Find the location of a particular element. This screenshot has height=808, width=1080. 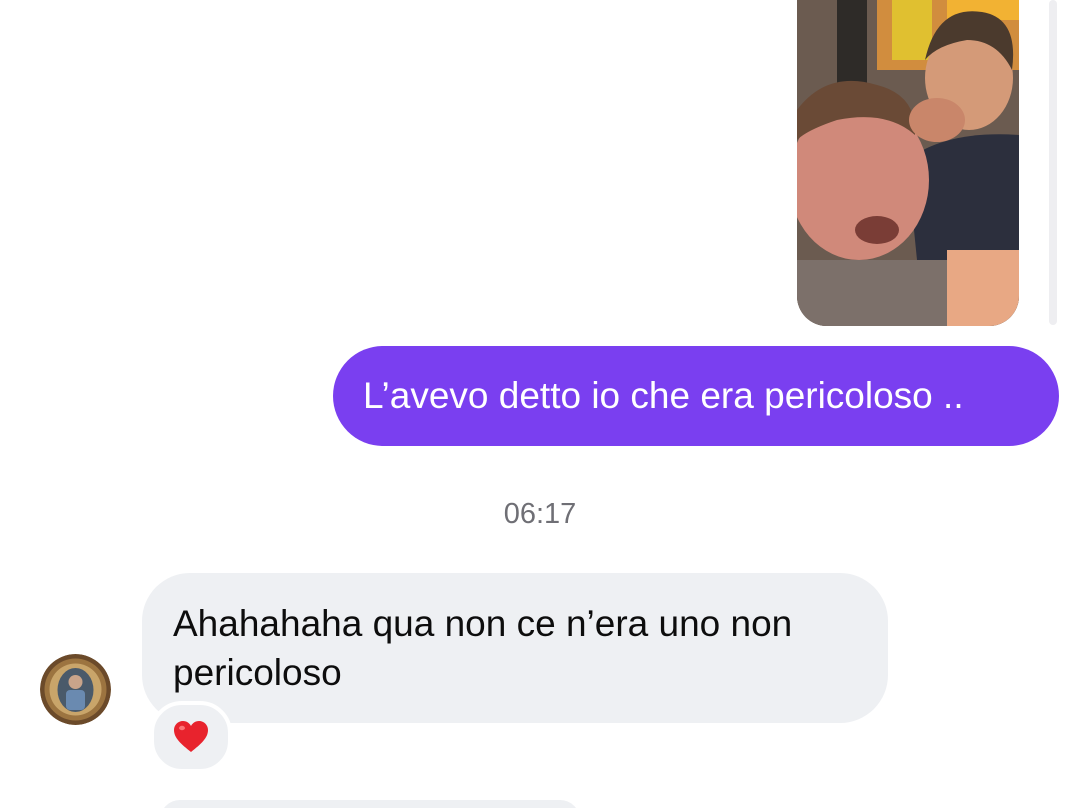

avatar-image is located at coordinates (75, 689).